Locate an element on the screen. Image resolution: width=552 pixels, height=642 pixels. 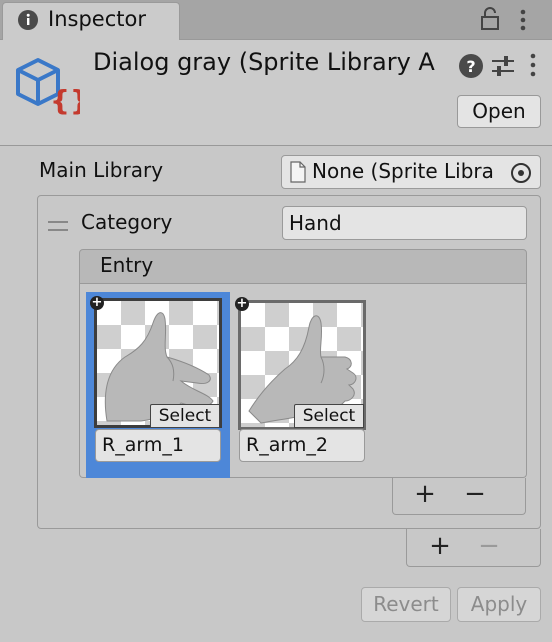
help-icon: ? is located at coordinates (471, 66).